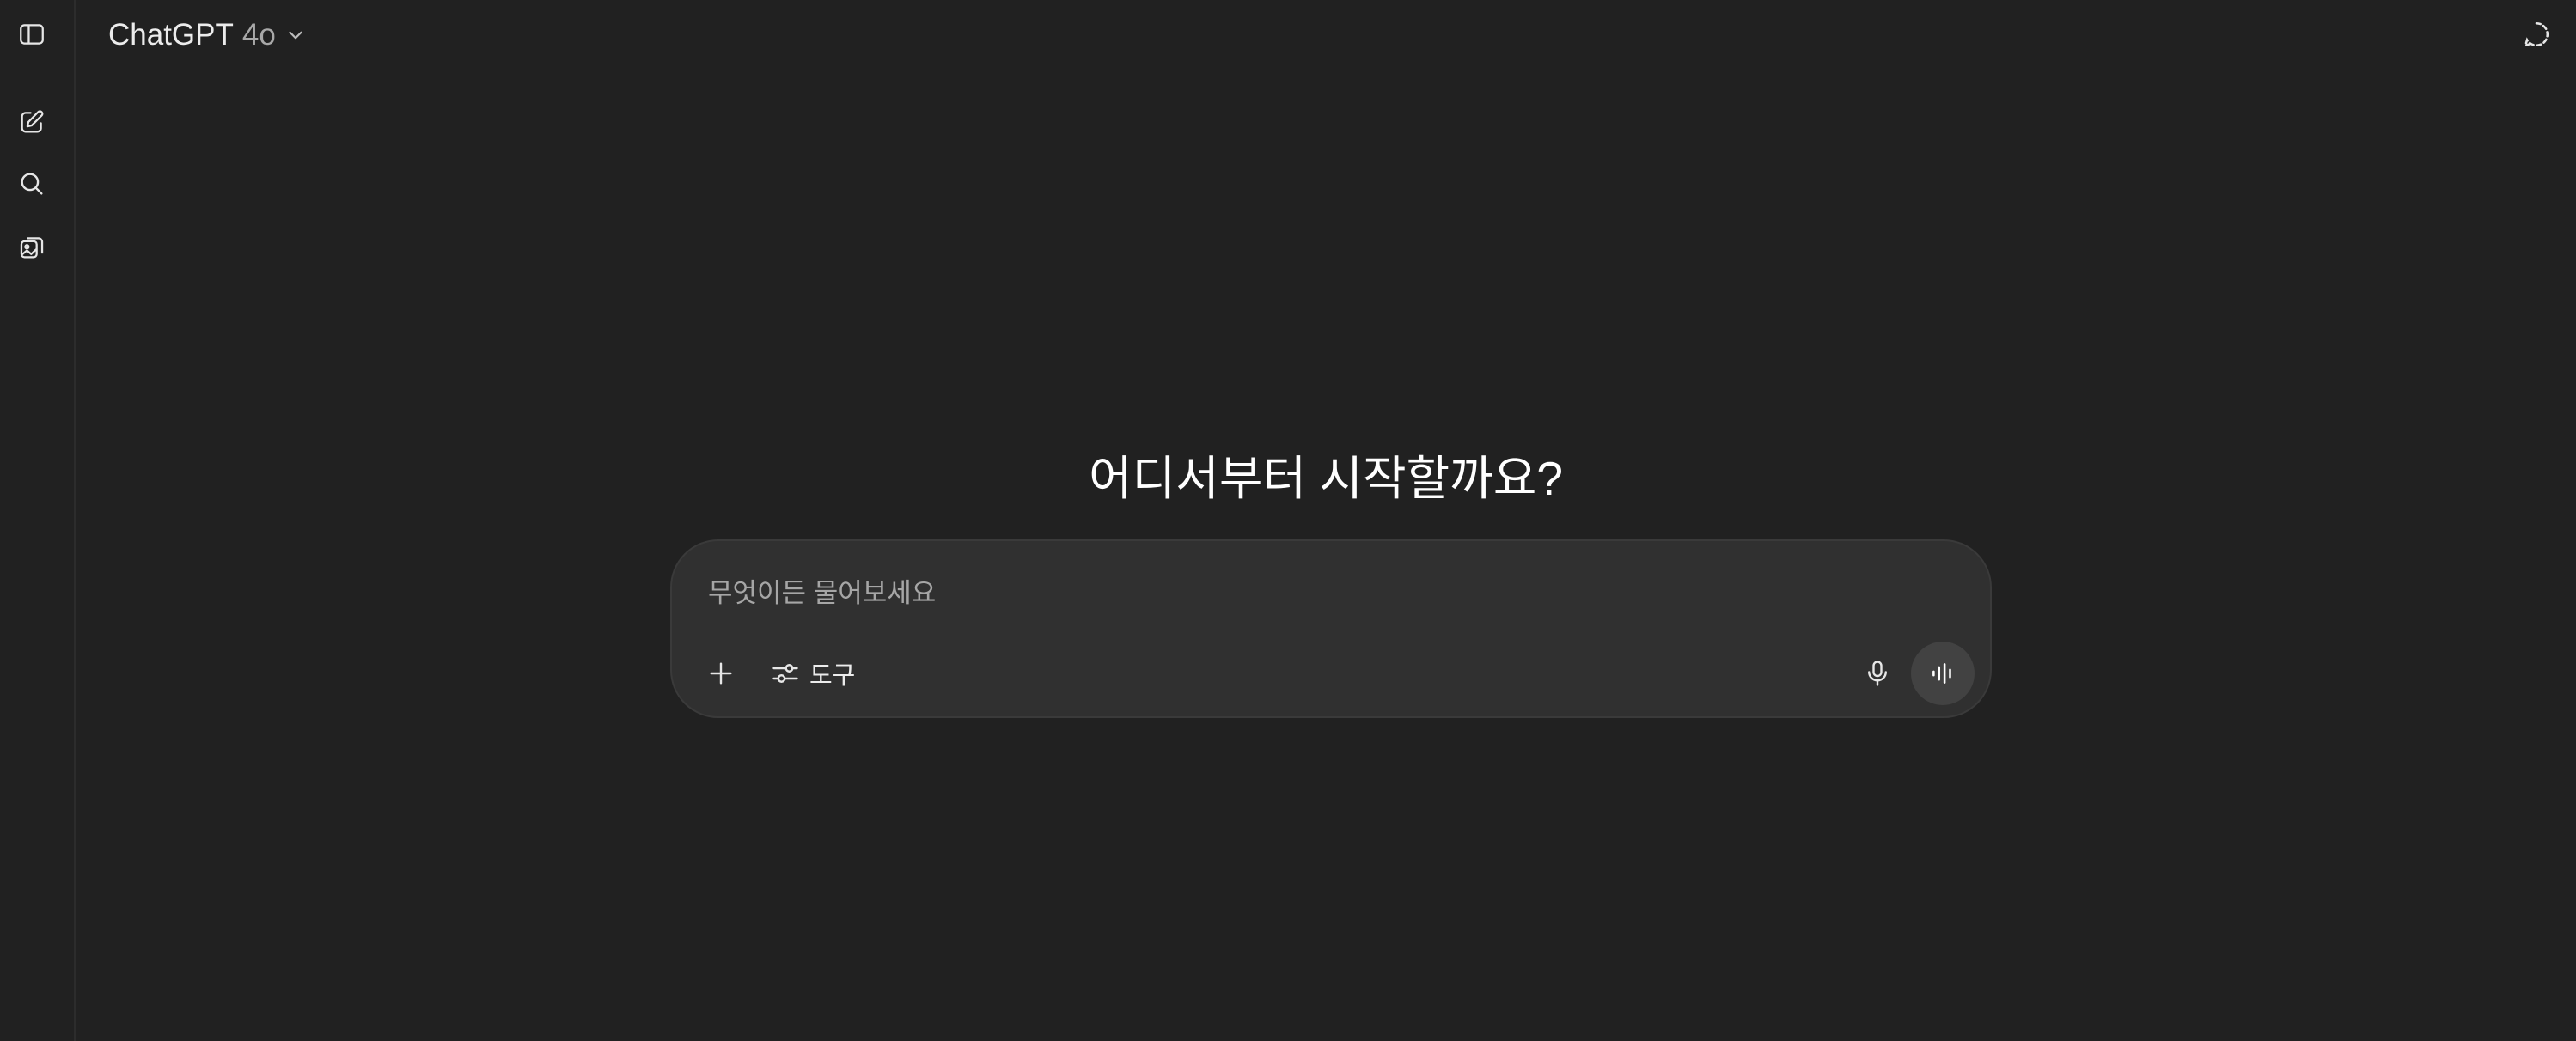  What do you see at coordinates (1326, 478) in the screenshot?
I see `page-title: 어디서부터 시작할까요?` at bounding box center [1326, 478].